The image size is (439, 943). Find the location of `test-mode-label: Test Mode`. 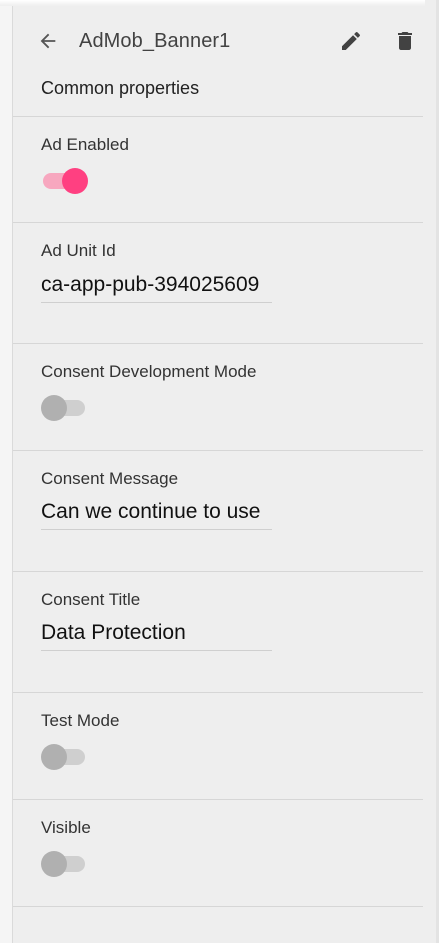

test-mode-label: Test Mode is located at coordinates (80, 720).